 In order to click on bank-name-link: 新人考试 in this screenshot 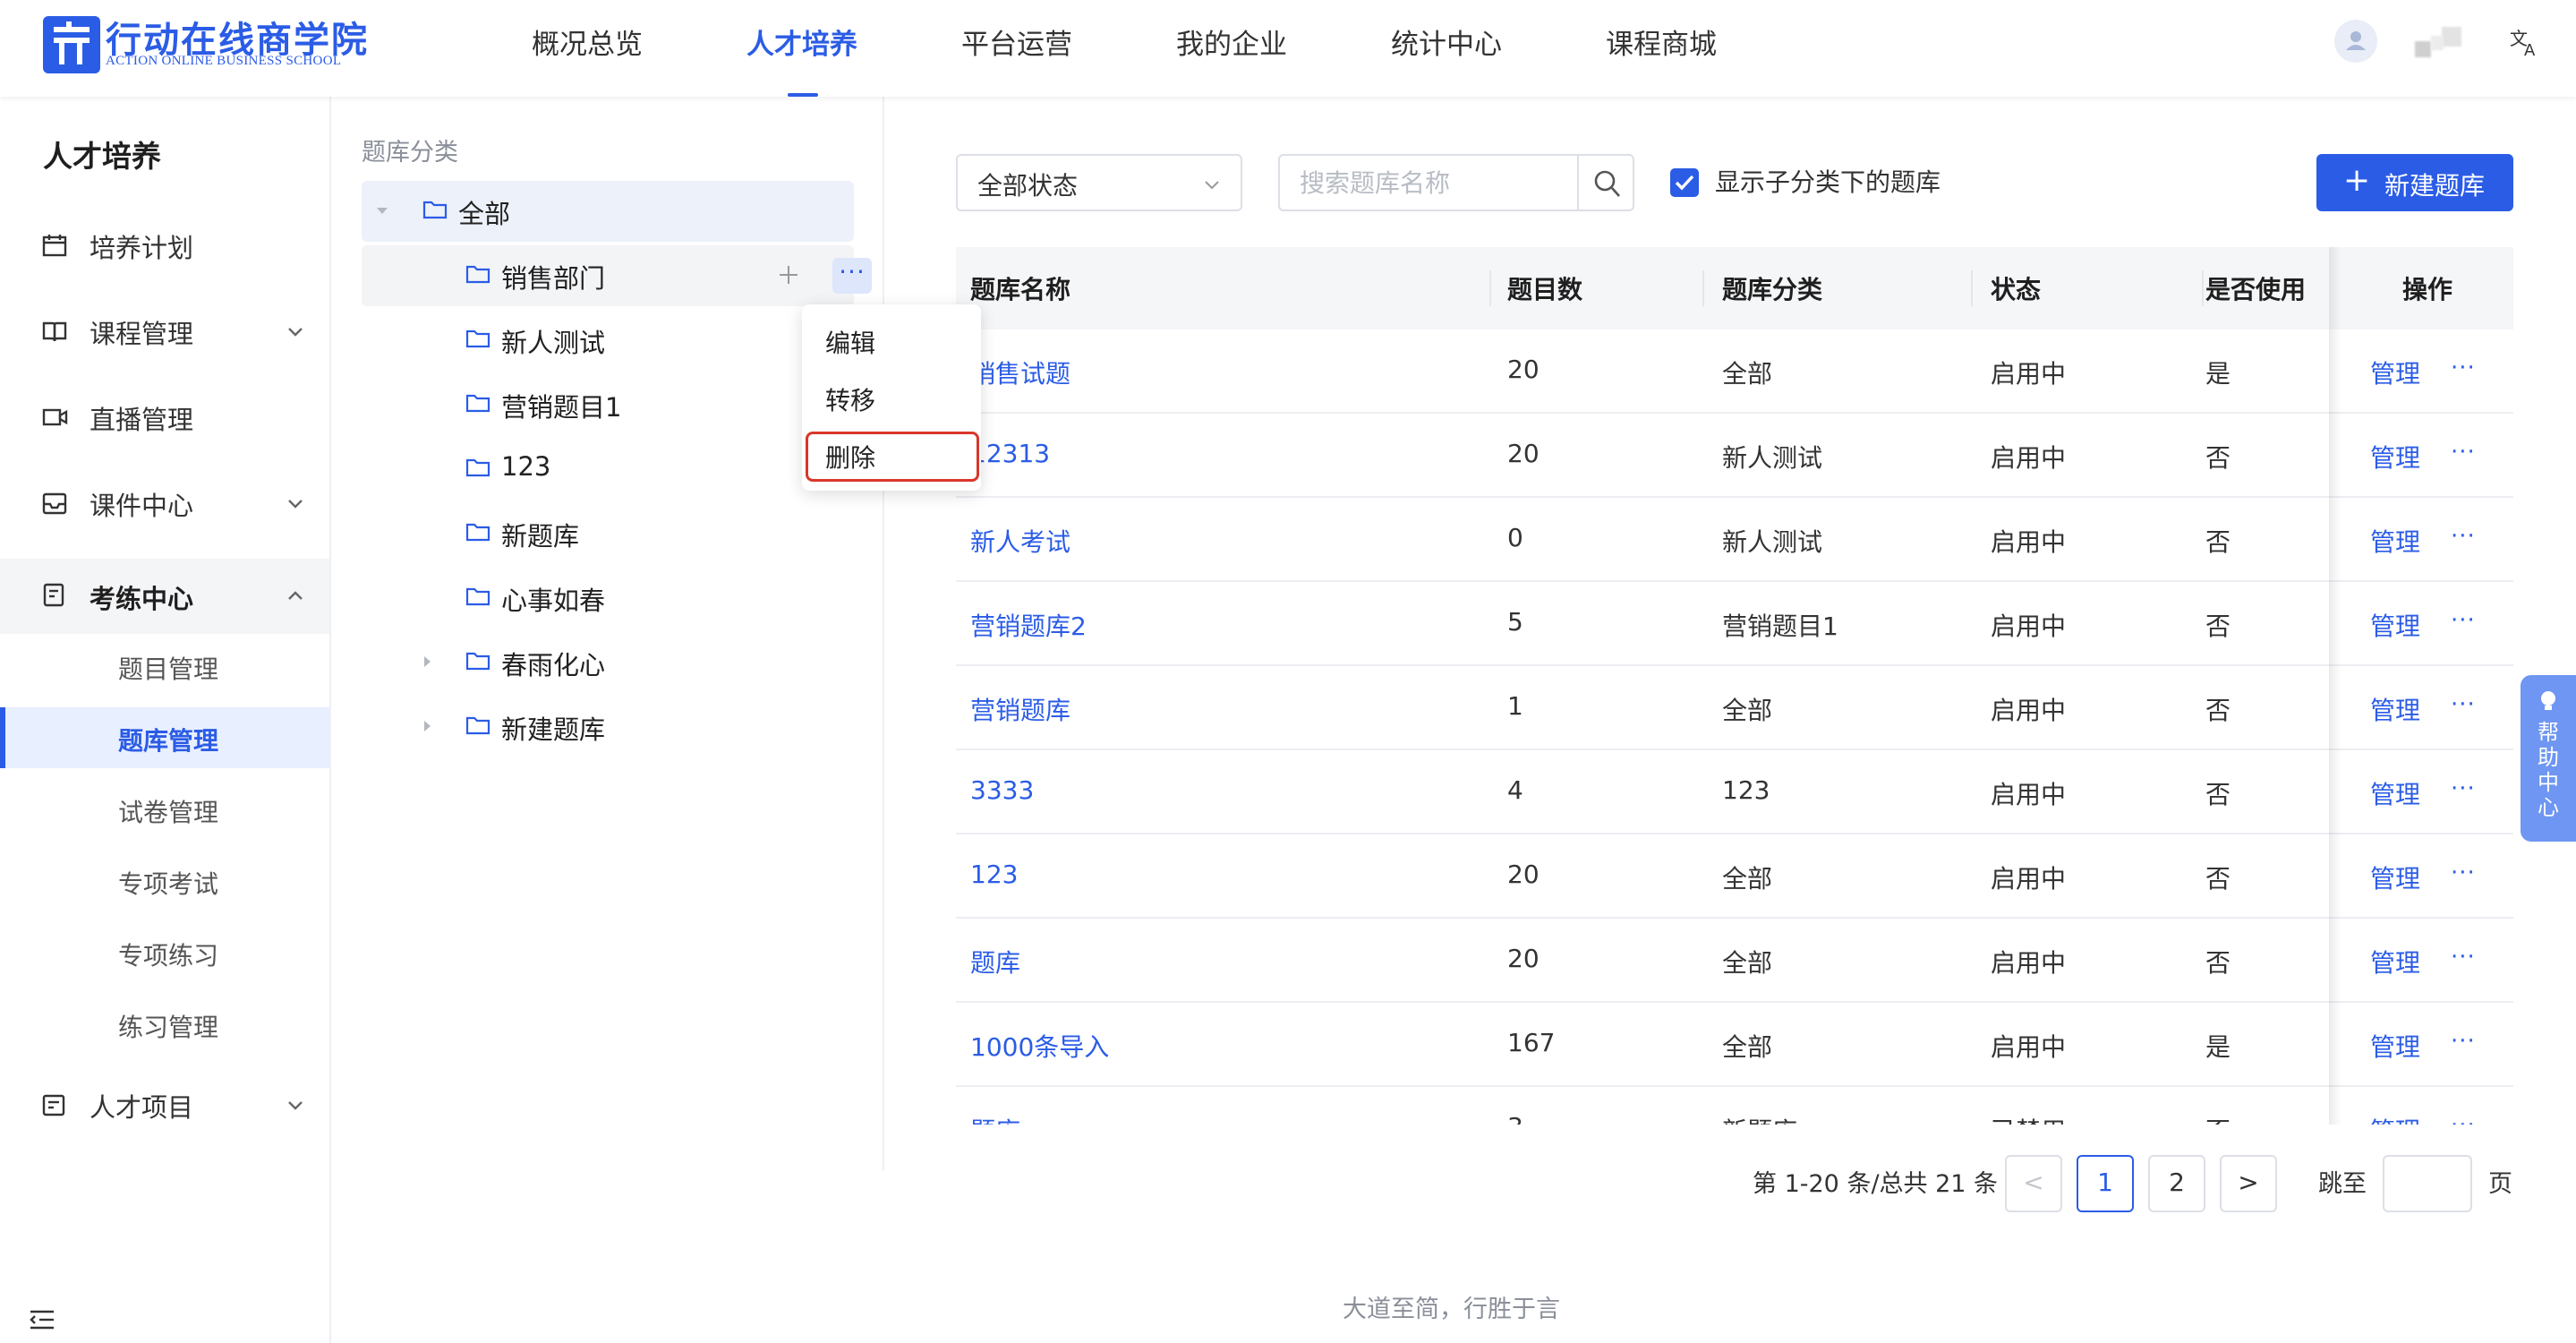, I will do `click(1020, 541)`.